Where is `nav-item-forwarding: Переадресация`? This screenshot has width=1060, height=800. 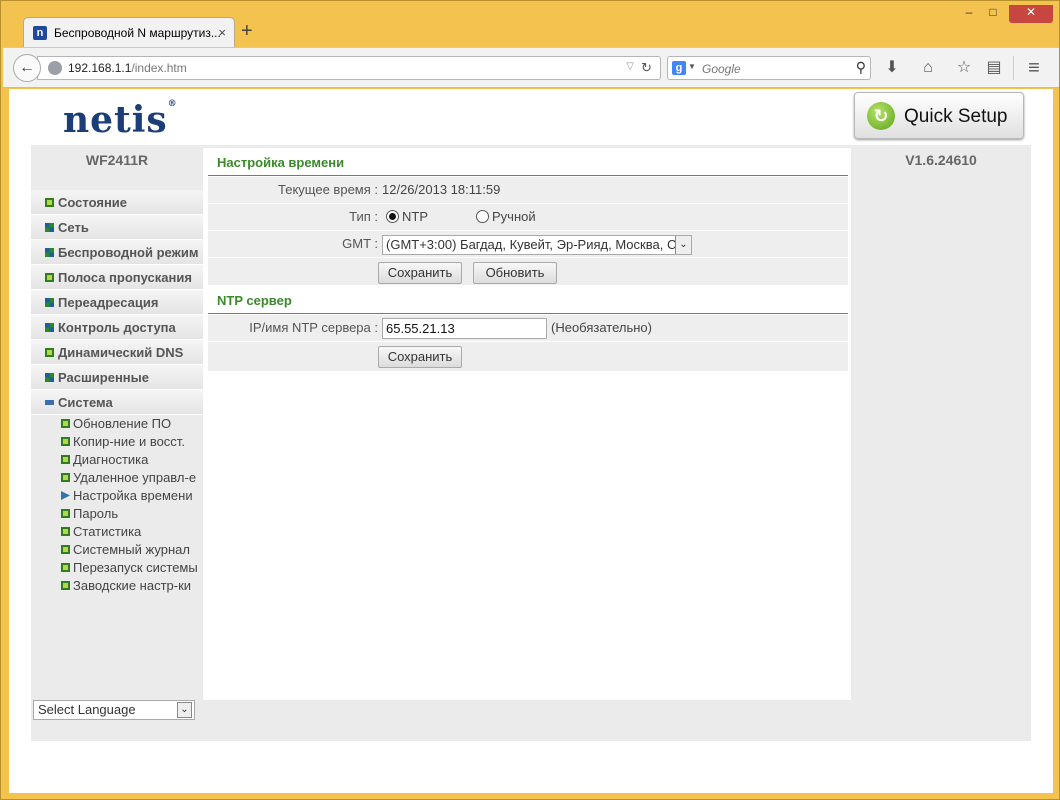 nav-item-forwarding: Переадресация is located at coordinates (117, 302).